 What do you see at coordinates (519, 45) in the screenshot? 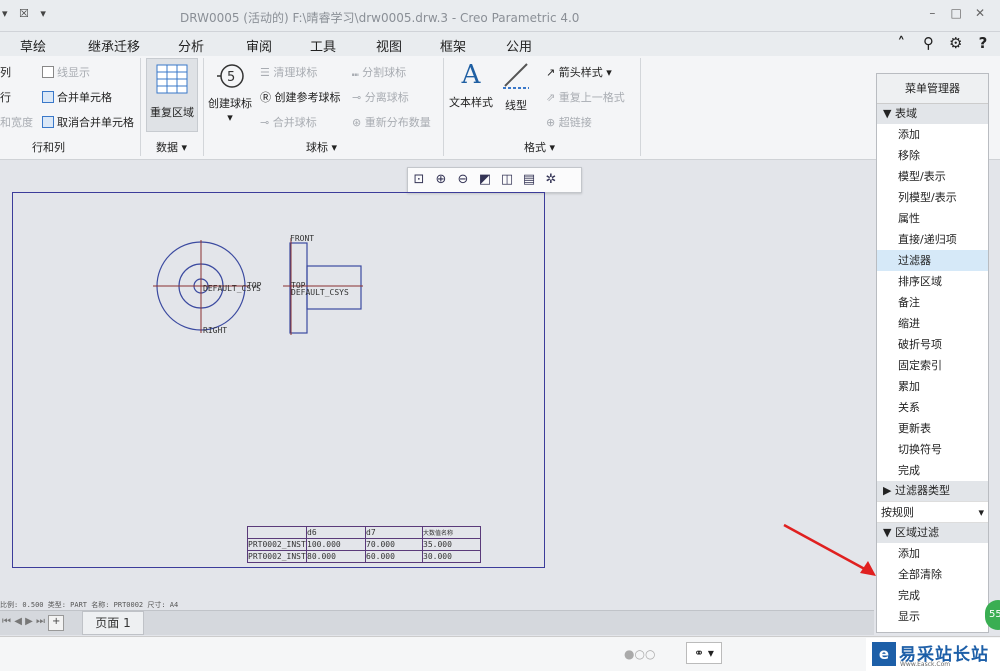
I see `tab-common: 公用` at bounding box center [519, 45].